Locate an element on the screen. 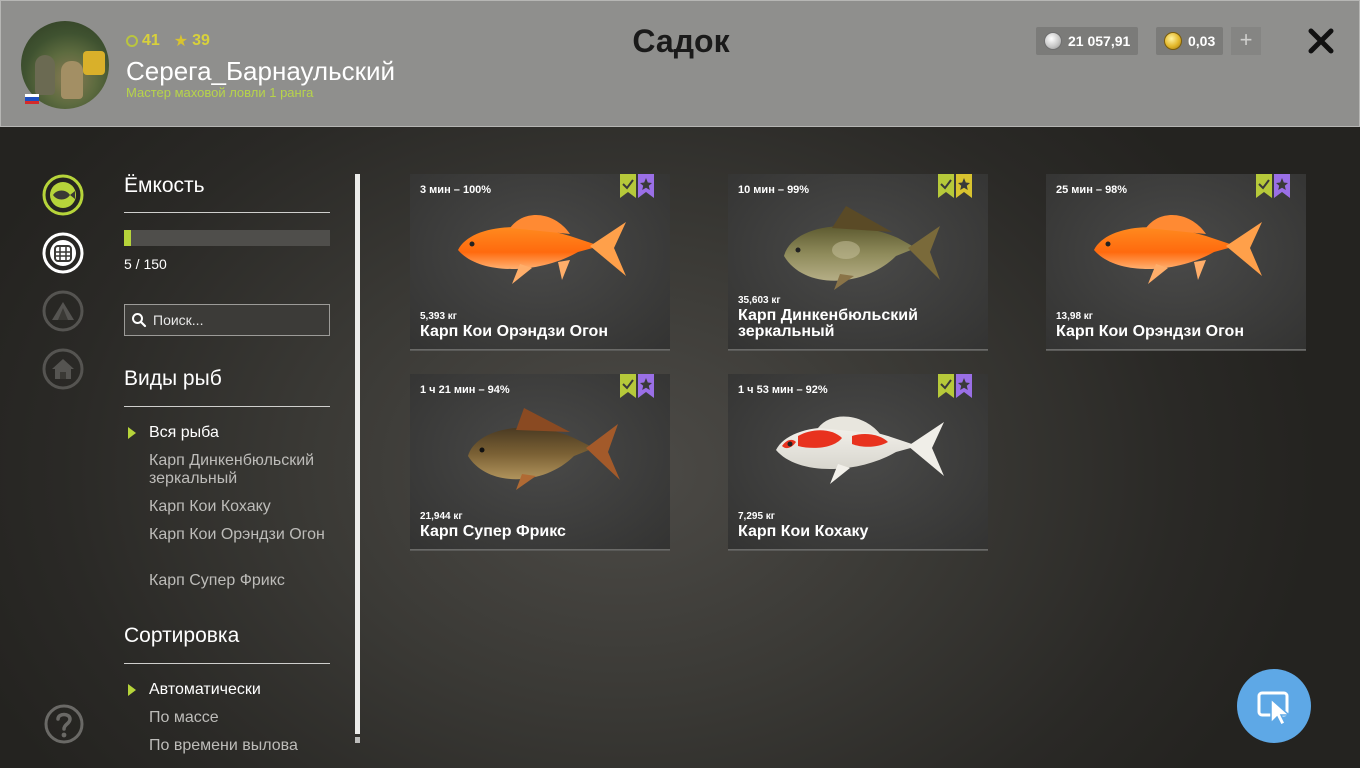 This screenshot has height=768, width=1360. gold-coin-icon is located at coordinates (1173, 41).